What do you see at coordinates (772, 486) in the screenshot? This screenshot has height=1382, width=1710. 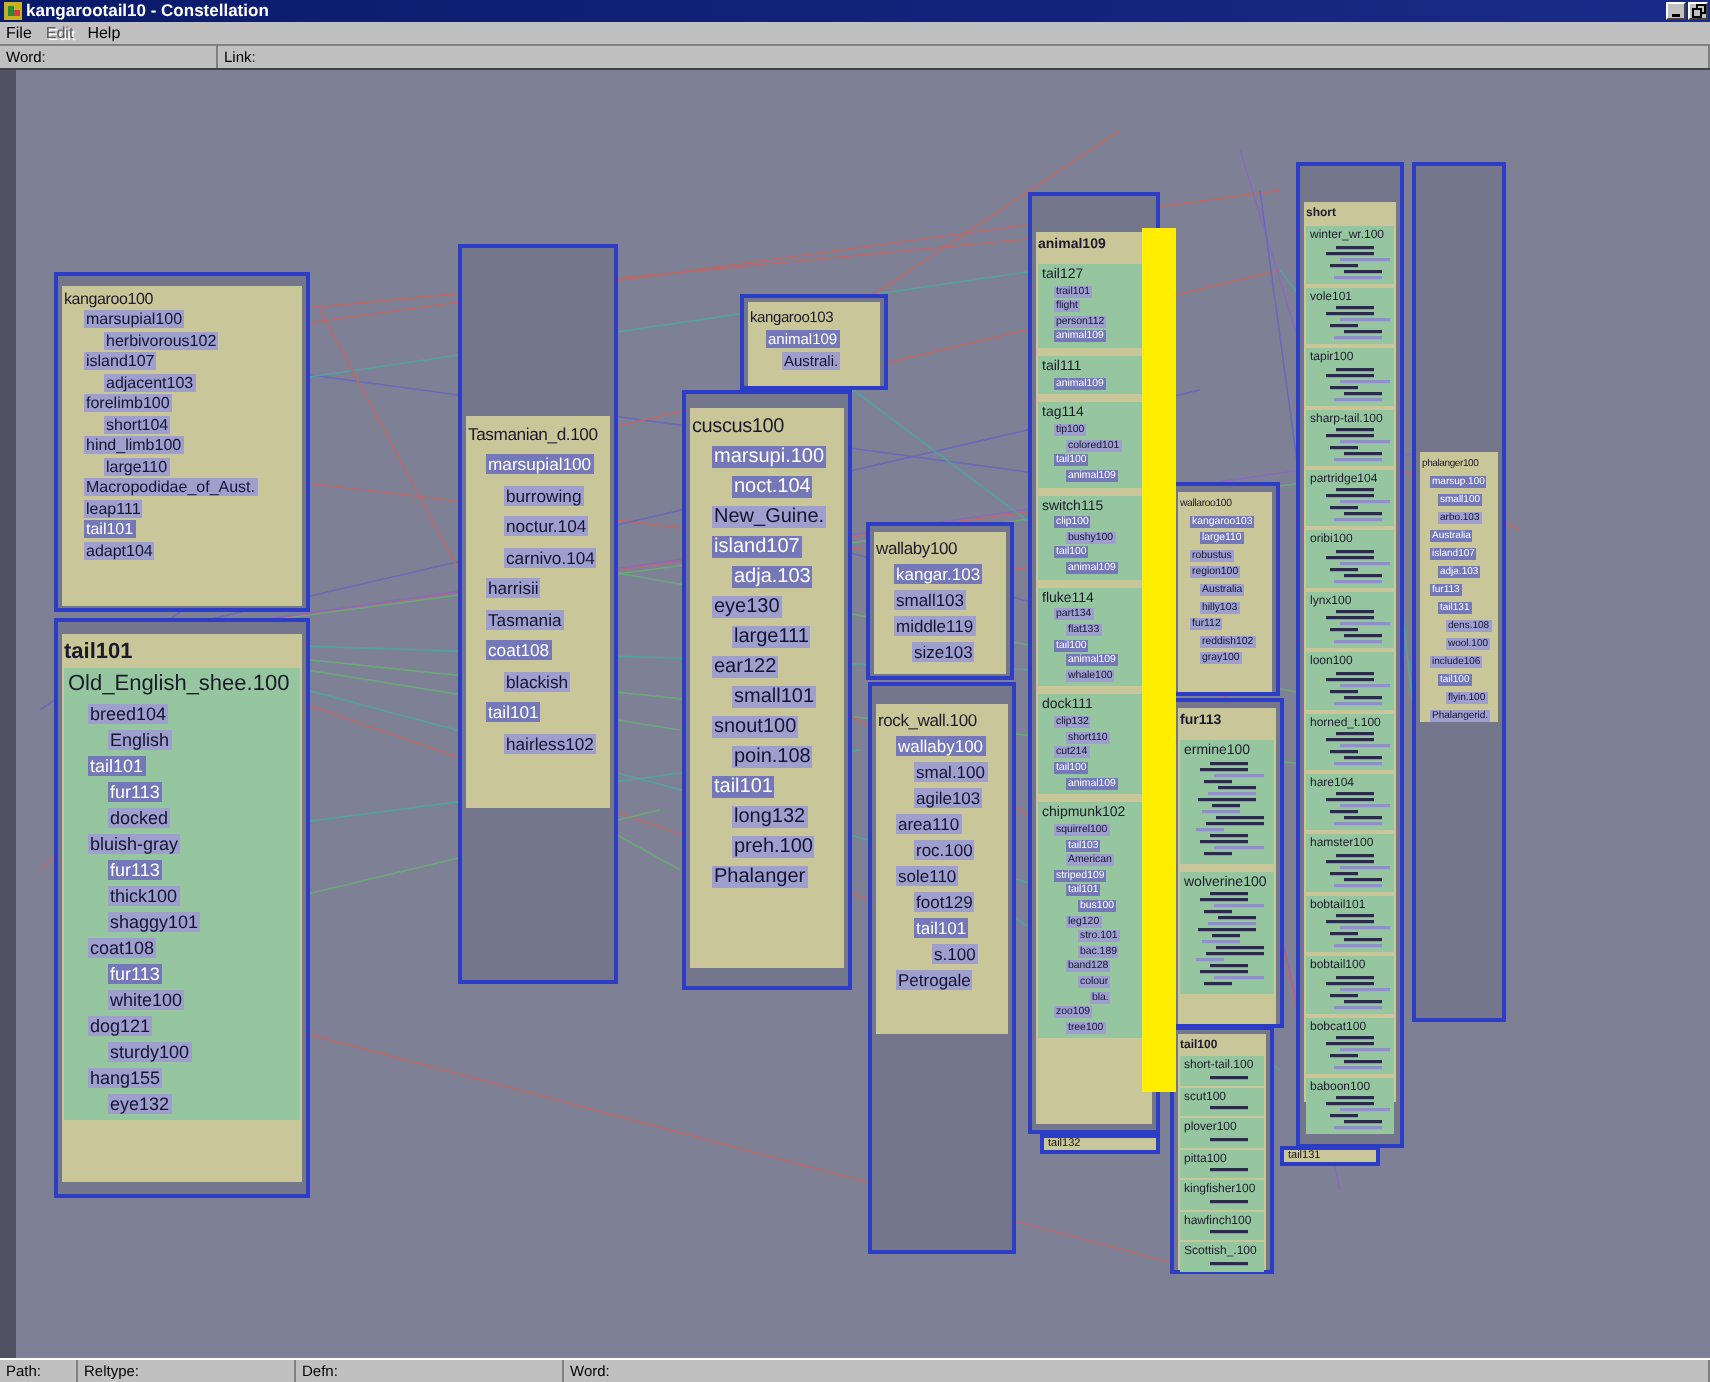 I see `word-node: noct.104` at bounding box center [772, 486].